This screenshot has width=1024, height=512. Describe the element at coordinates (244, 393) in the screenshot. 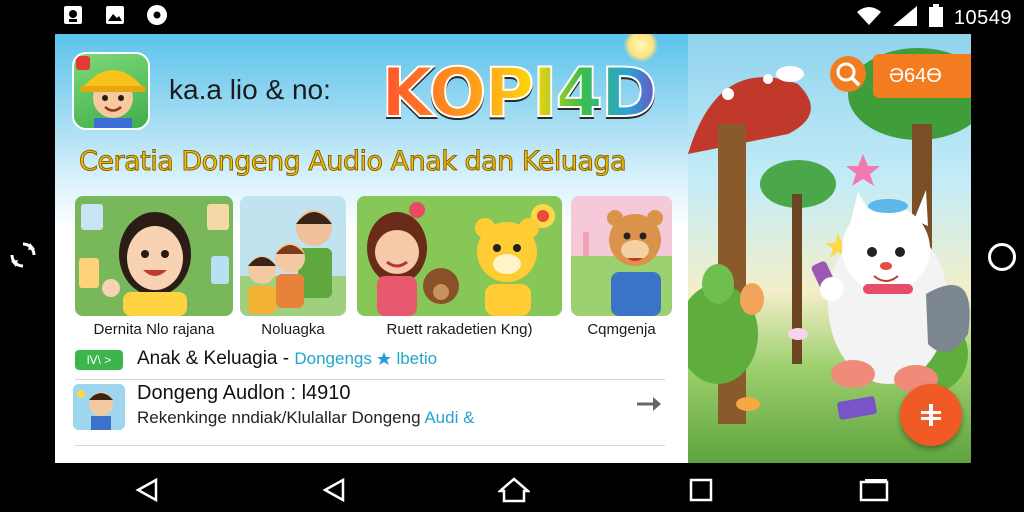

I see `list-item-title: Dongeng Audlon : l4910` at that location.